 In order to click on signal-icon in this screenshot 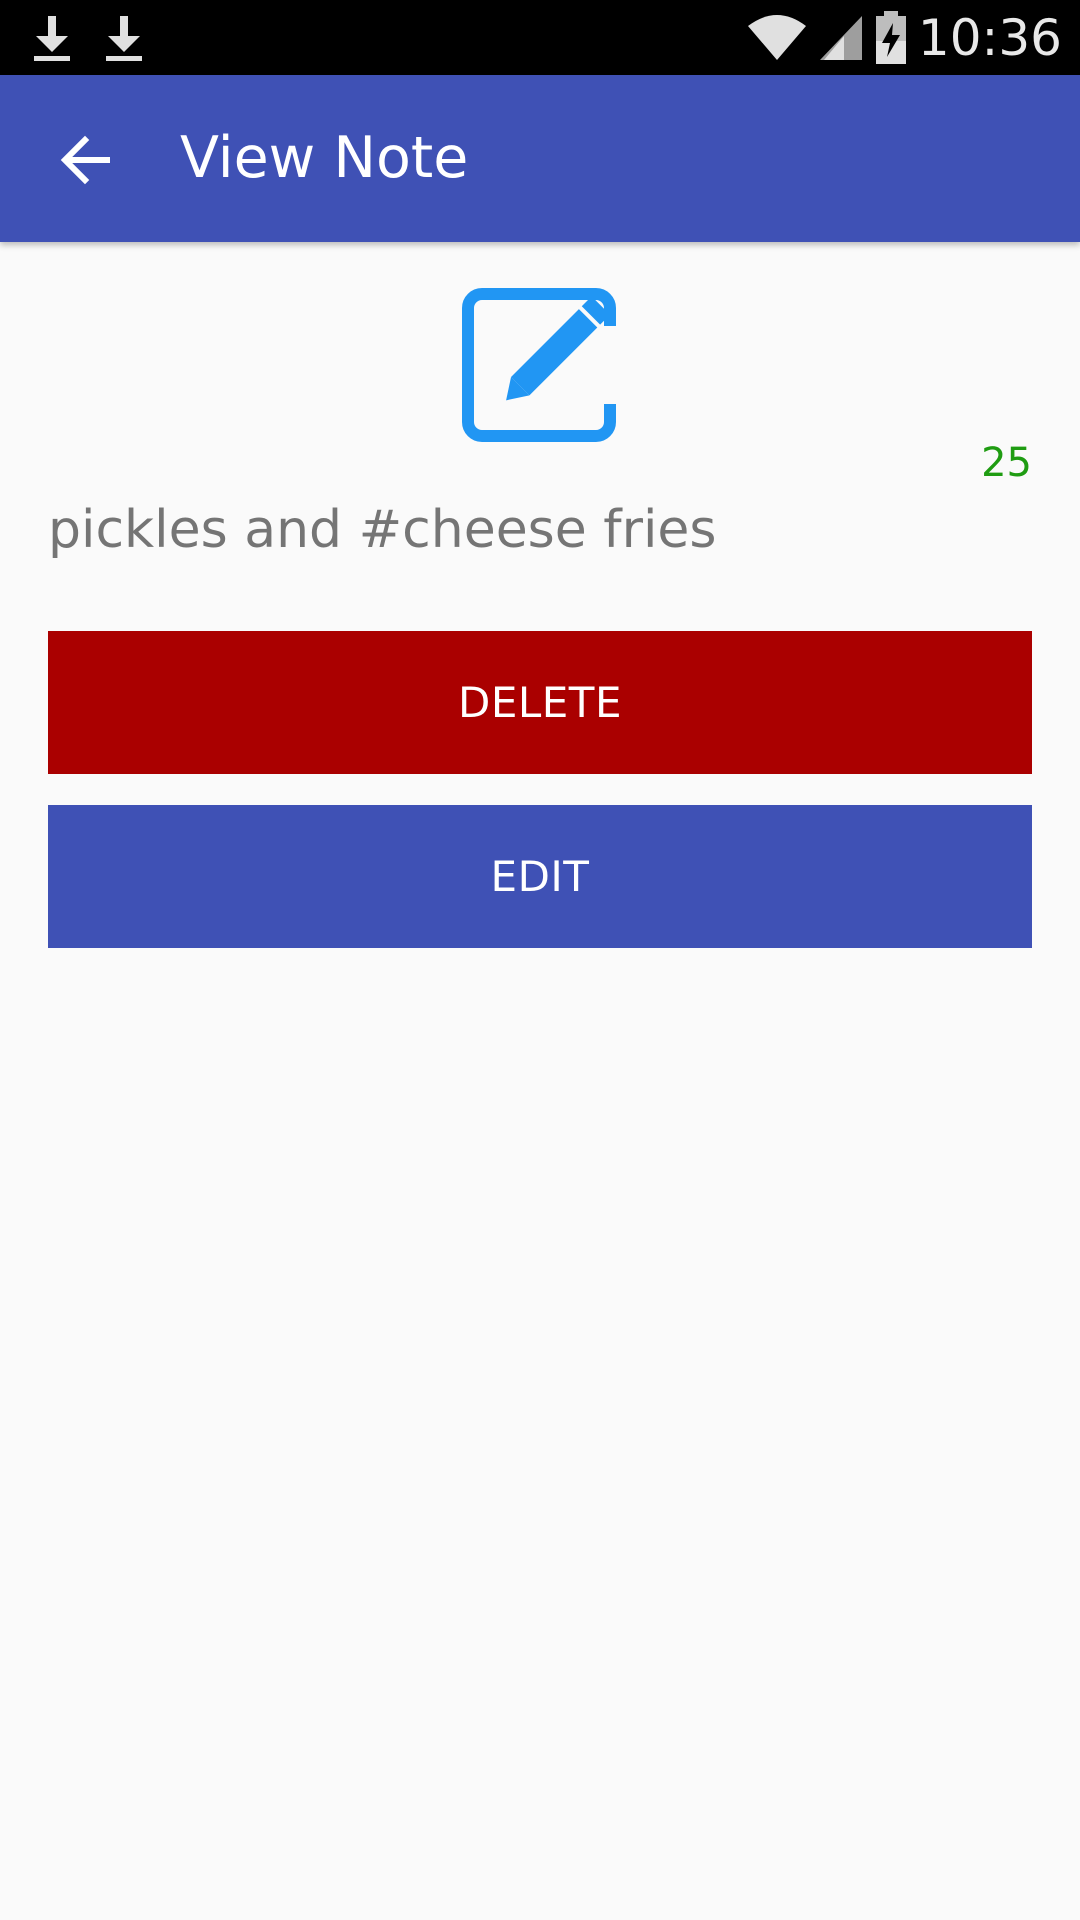, I will do `click(840, 37)`.